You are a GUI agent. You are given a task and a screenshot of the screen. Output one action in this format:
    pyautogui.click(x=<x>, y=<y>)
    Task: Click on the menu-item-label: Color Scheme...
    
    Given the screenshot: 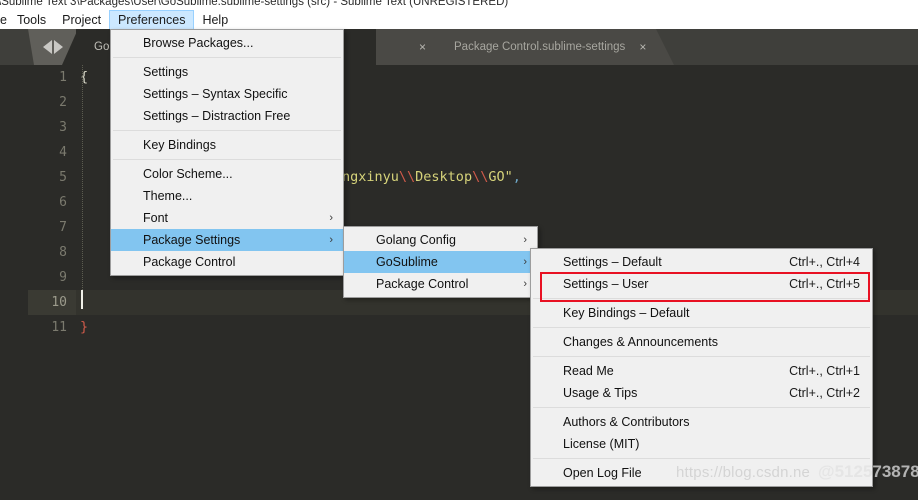 What is the action you would take?
    pyautogui.click(x=188, y=174)
    